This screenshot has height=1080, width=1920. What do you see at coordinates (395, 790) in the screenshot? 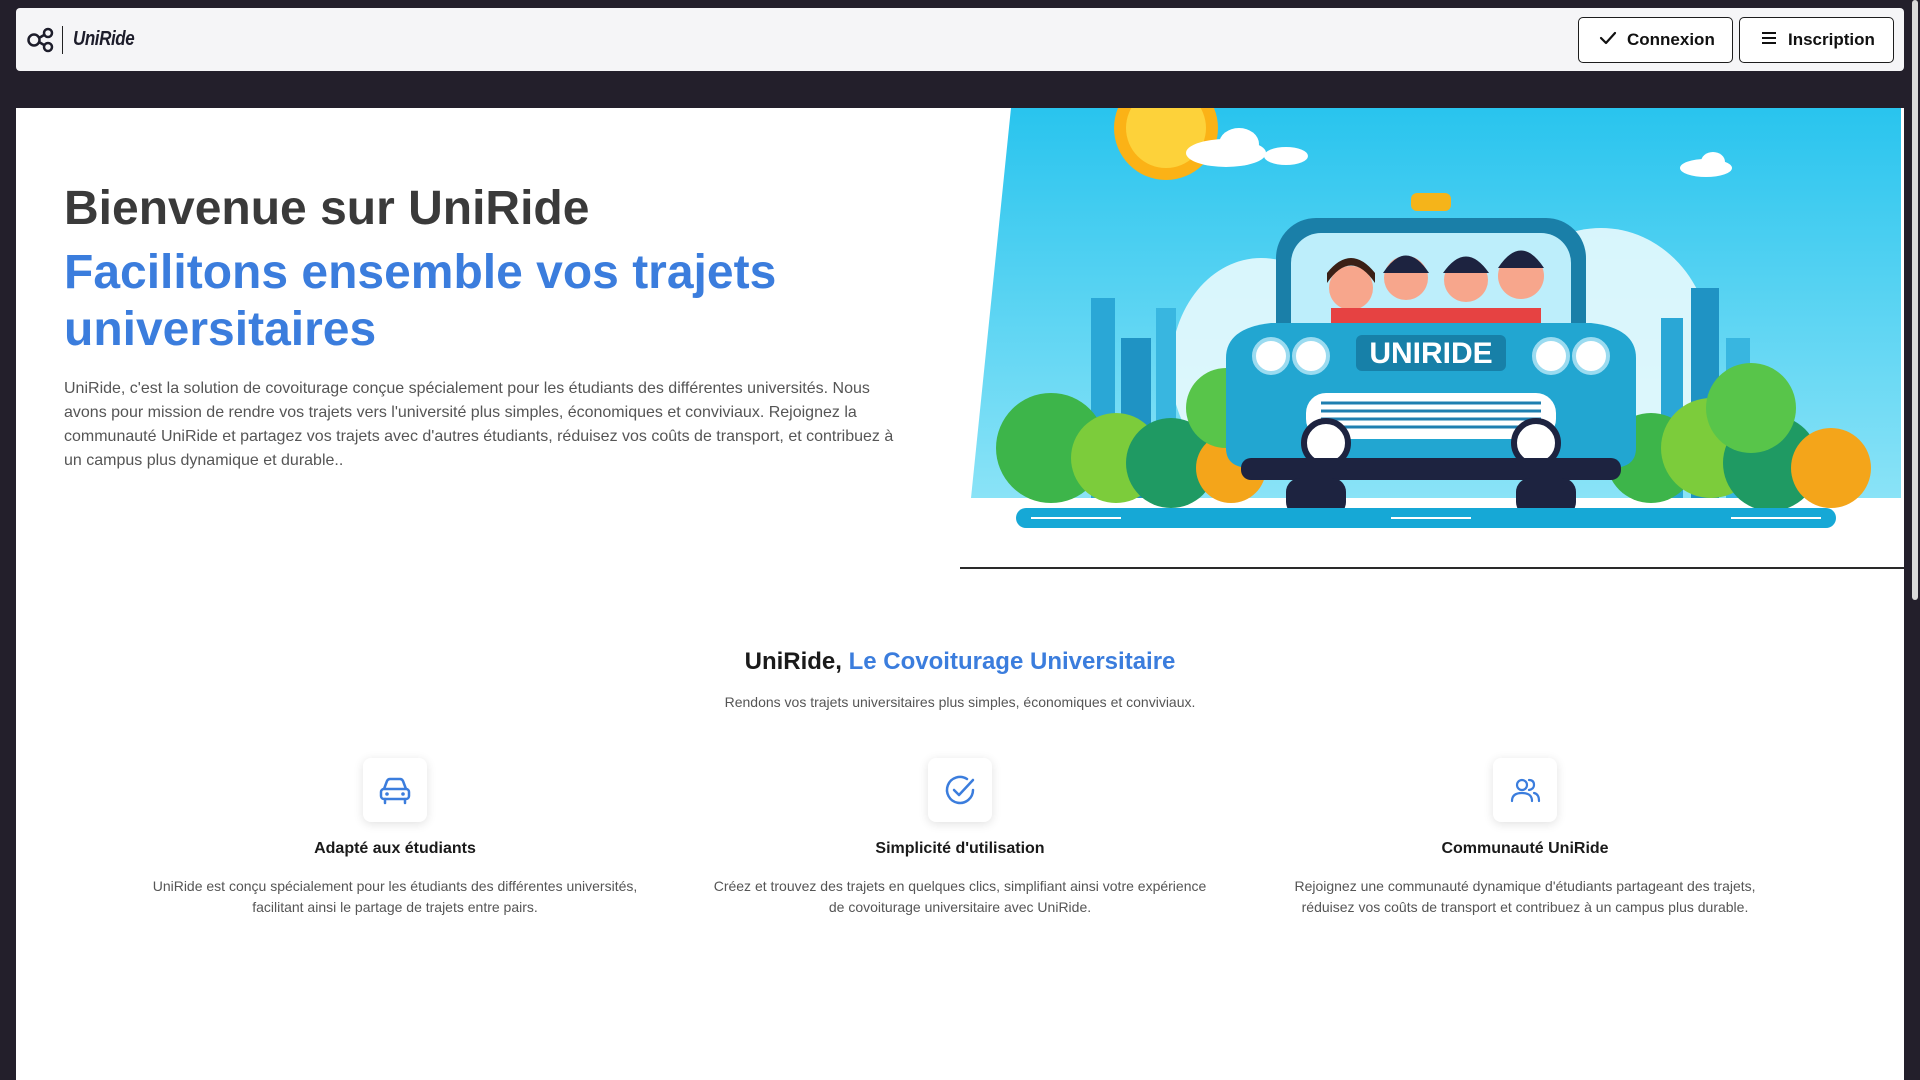
I see `car-icon` at bounding box center [395, 790].